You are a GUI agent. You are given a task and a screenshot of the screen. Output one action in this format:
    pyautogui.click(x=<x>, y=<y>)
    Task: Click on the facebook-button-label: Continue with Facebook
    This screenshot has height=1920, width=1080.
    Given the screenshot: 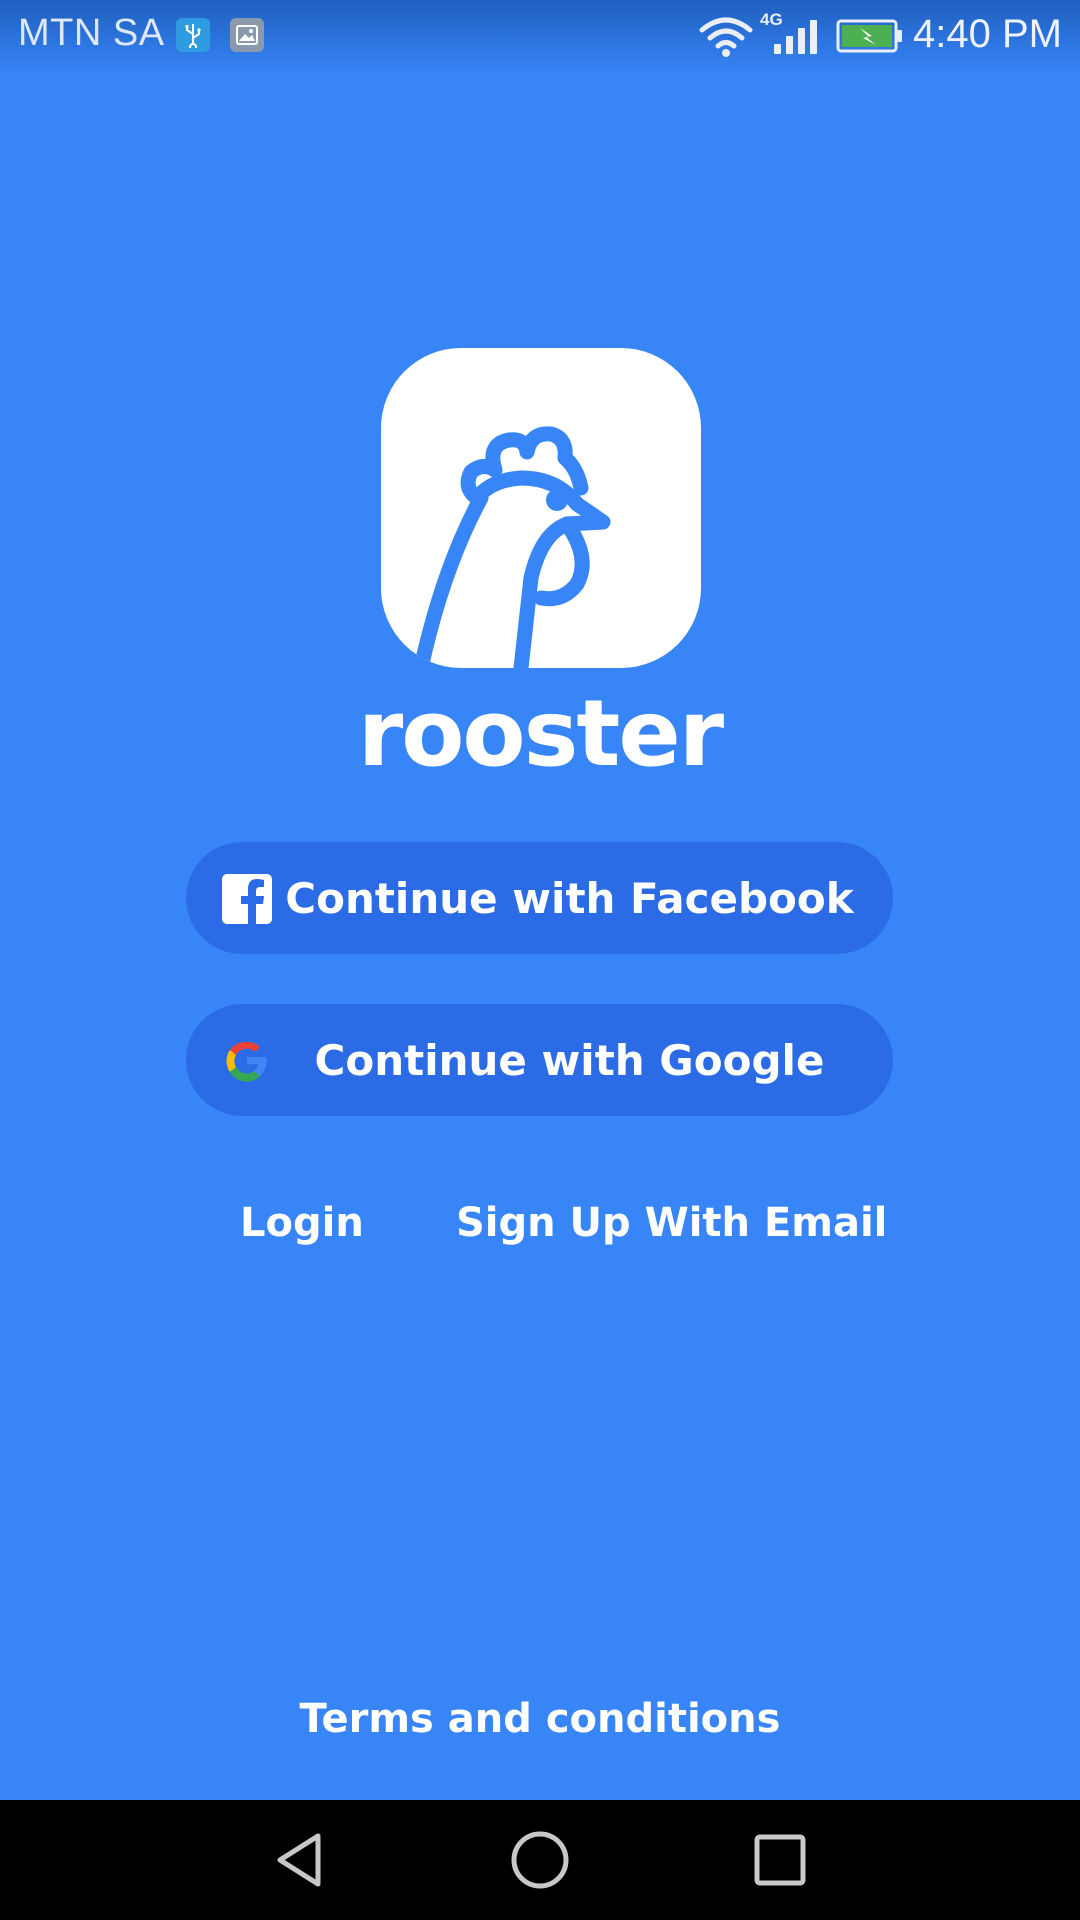 What is the action you would take?
    pyautogui.click(x=569, y=898)
    